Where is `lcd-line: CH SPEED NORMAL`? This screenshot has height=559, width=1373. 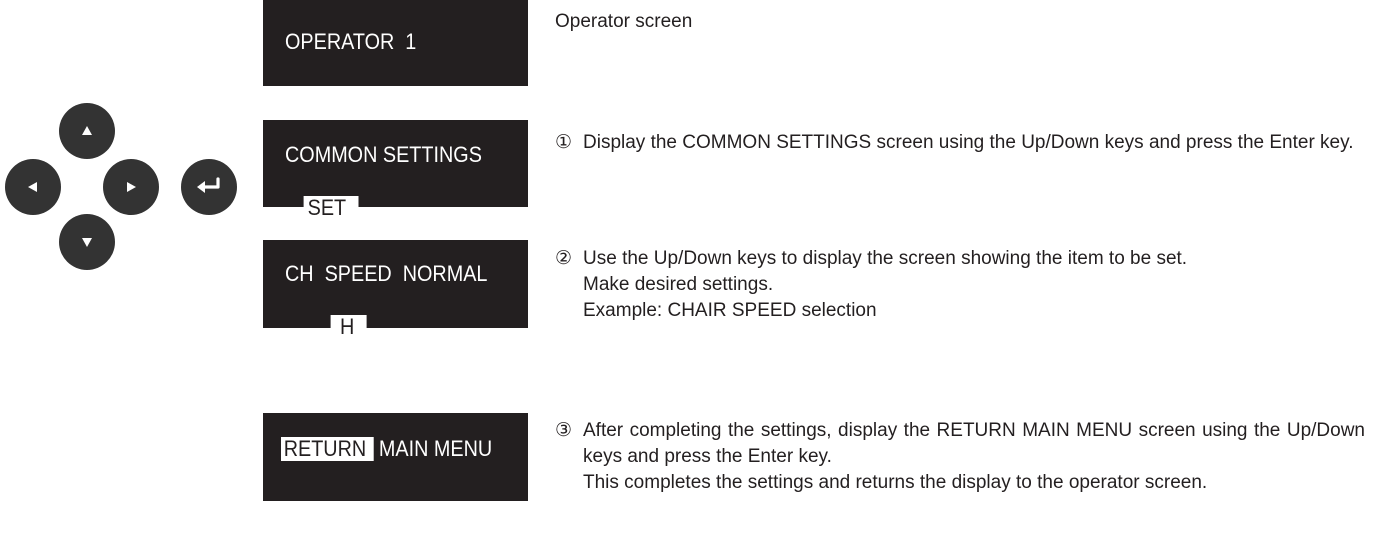 lcd-line: CH SPEED NORMAL is located at coordinates (386, 273).